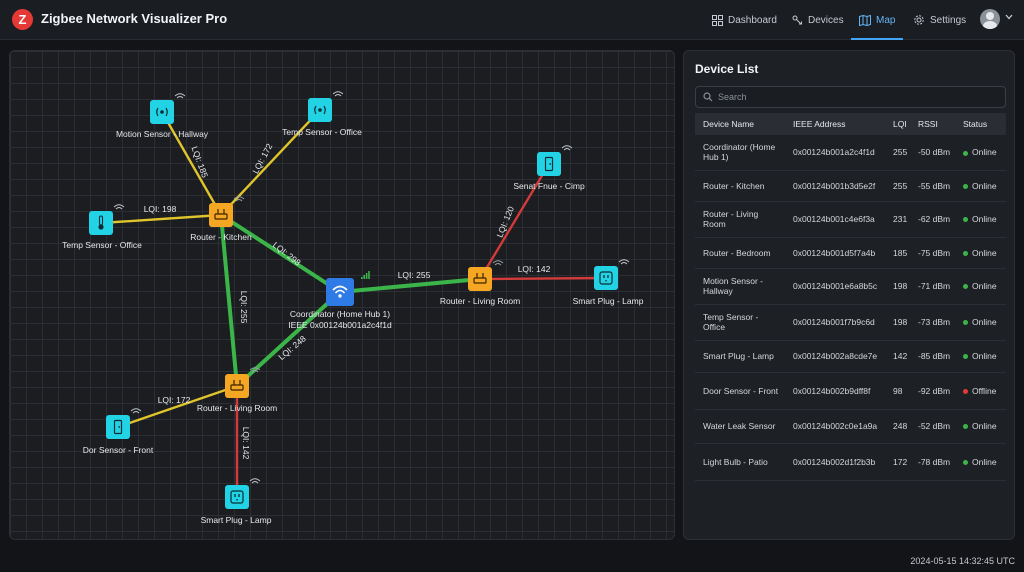  What do you see at coordinates (897, 124) in the screenshot?
I see `column-header: LQI` at bounding box center [897, 124].